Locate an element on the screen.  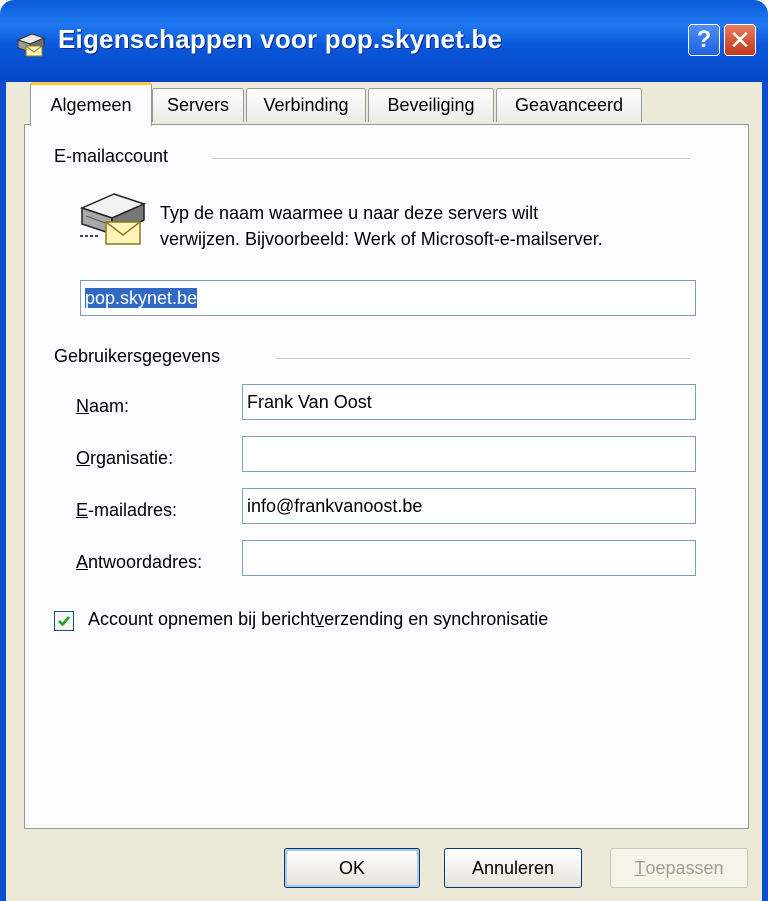
tab-algemeen: Algemeen is located at coordinates (91, 104).